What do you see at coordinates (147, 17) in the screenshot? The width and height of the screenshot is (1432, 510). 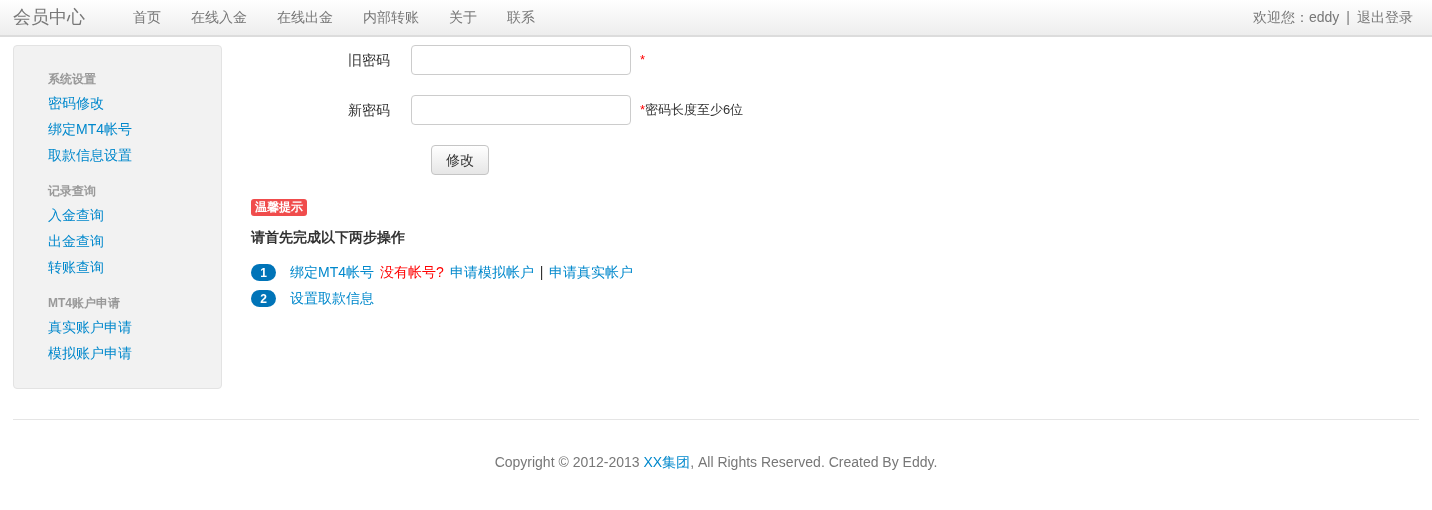 I see `nav-link: 首页` at bounding box center [147, 17].